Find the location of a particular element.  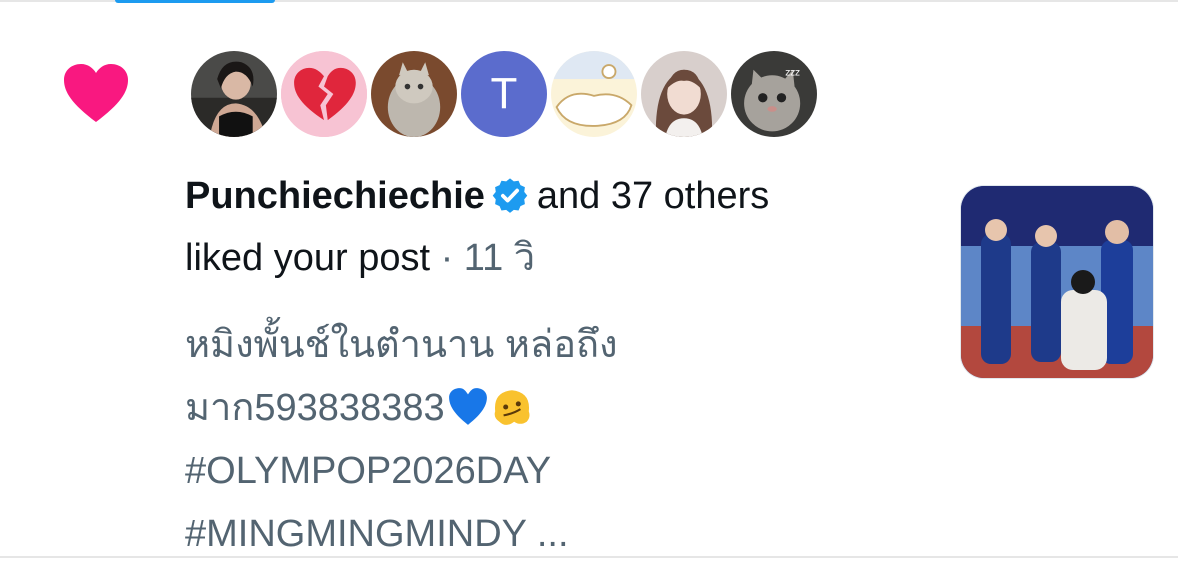

cartoon-illustration is located at coordinates (594, 94).